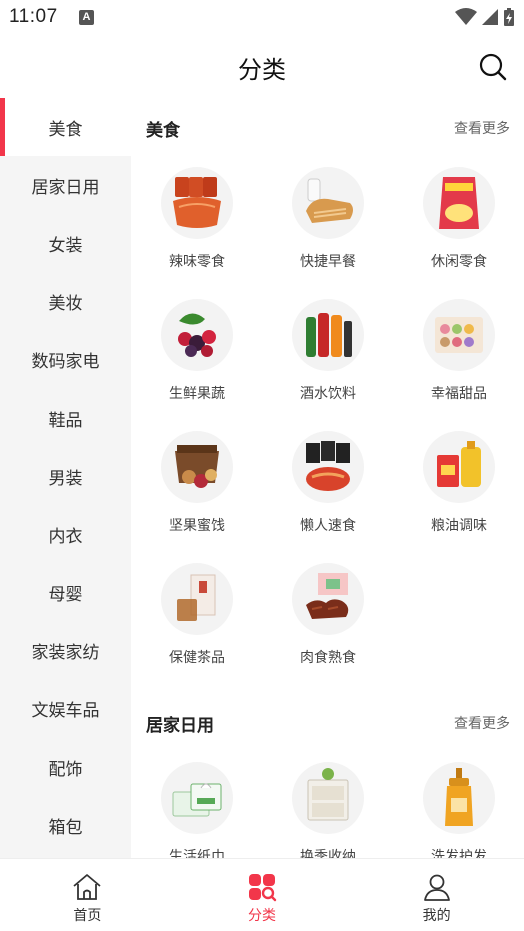  Describe the element at coordinates (197, 798) in the screenshot. I see `tissue-pack-image` at that location.